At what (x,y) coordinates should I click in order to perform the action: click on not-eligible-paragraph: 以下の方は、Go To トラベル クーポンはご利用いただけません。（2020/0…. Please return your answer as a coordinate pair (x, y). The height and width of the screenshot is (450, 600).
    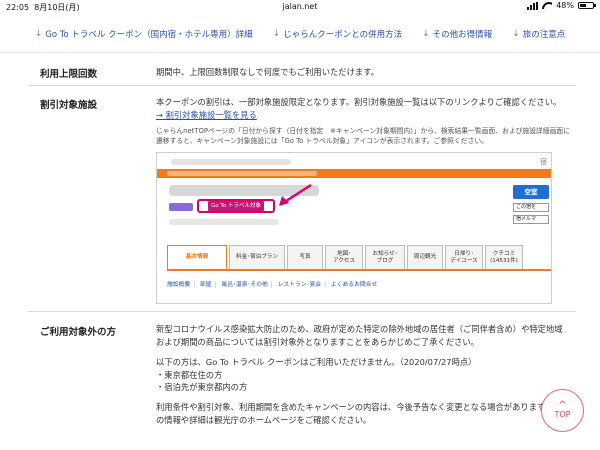
    Looking at the image, I should click on (316, 361).